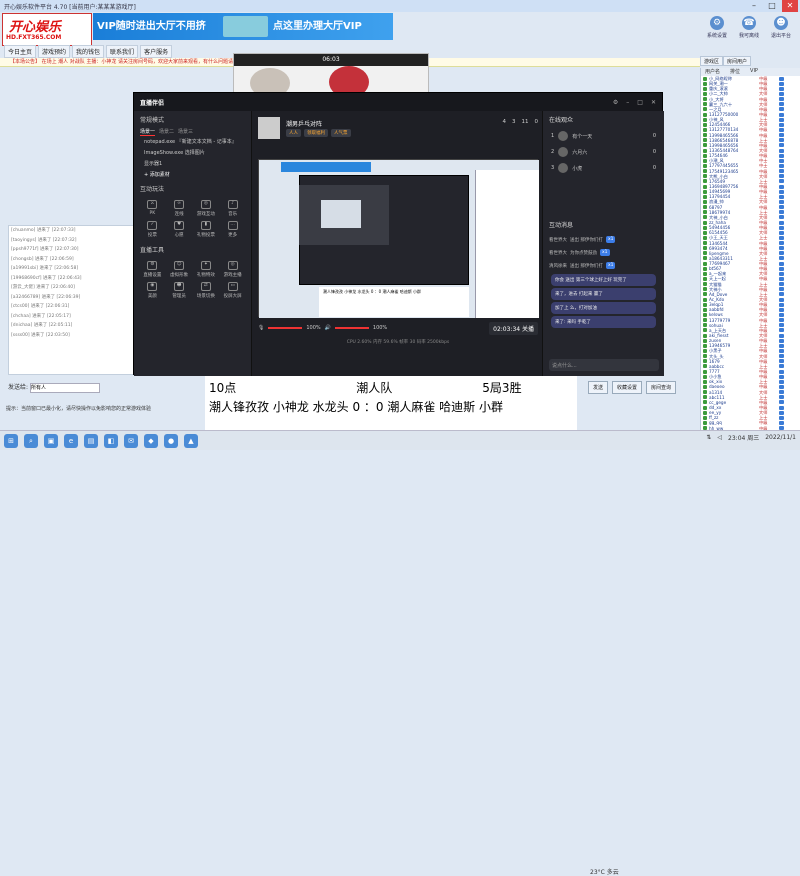  Describe the element at coordinates (45, 268) in the screenshot. I see `chat-line: [a19991sbi] 进来了 [22:06:58]` at that location.